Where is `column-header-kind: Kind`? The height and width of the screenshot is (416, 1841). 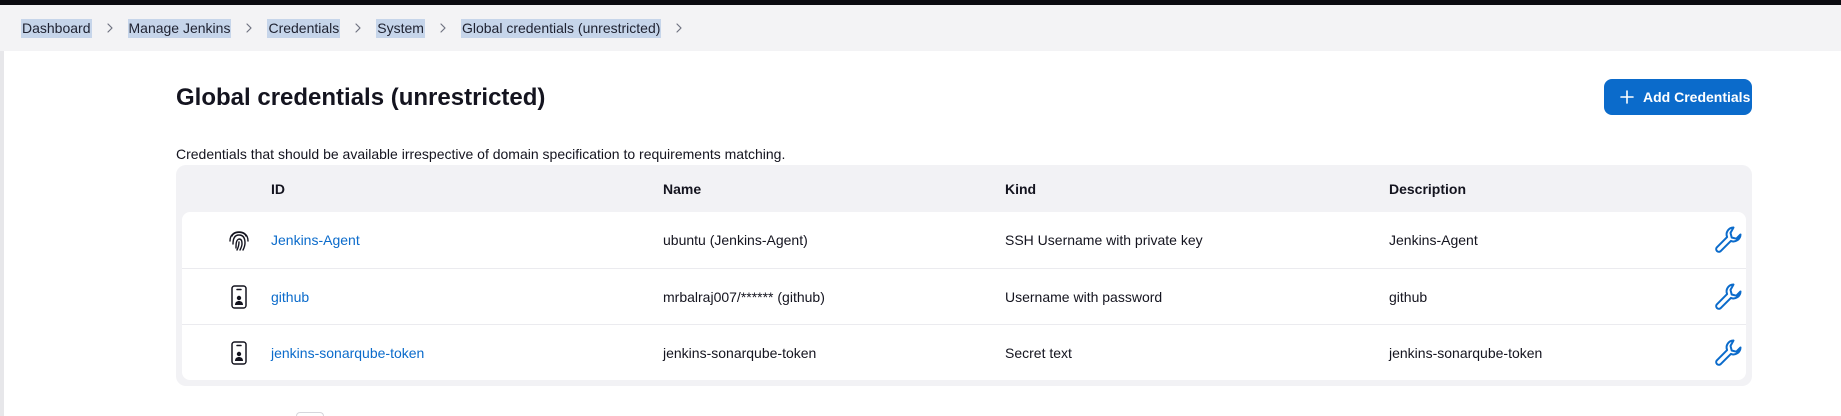 column-header-kind: Kind is located at coordinates (1020, 189).